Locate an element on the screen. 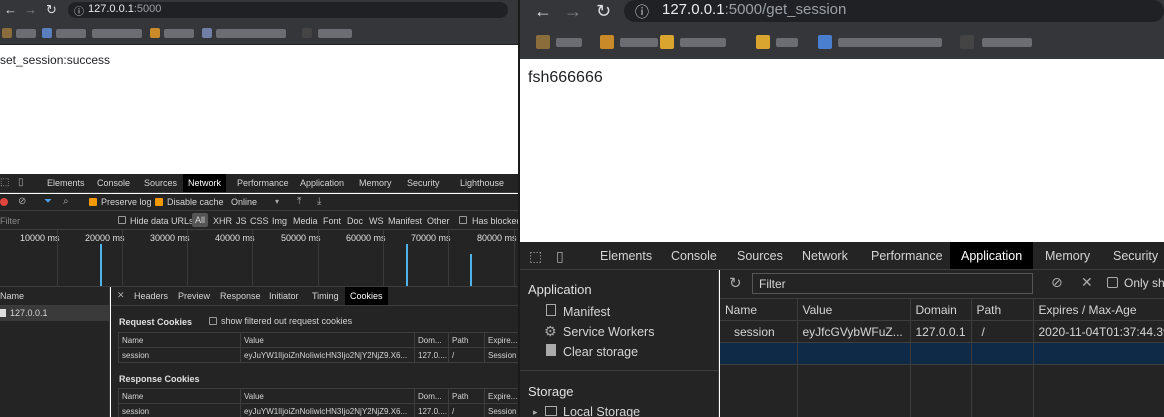  sidebar-item-service-workers: Service Workers is located at coordinates (608, 332).